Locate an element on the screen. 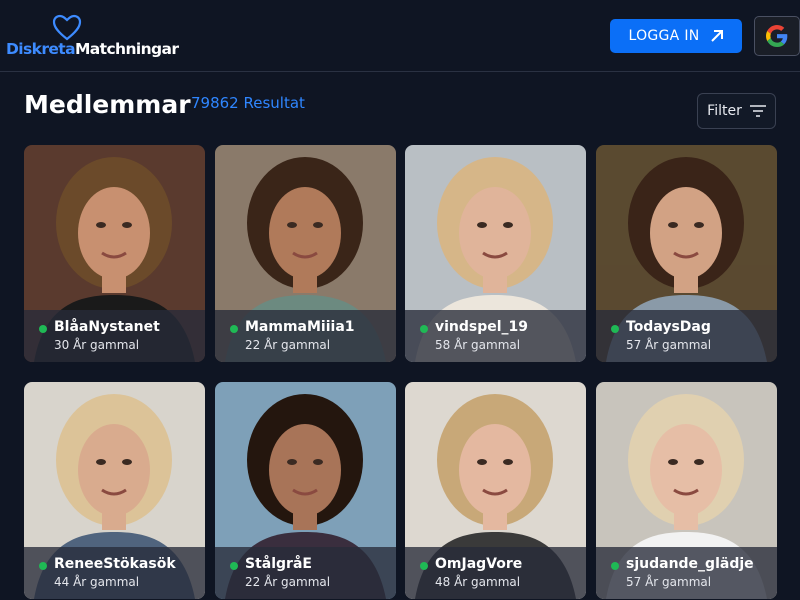  page-title: Medlemmar is located at coordinates (107, 104).